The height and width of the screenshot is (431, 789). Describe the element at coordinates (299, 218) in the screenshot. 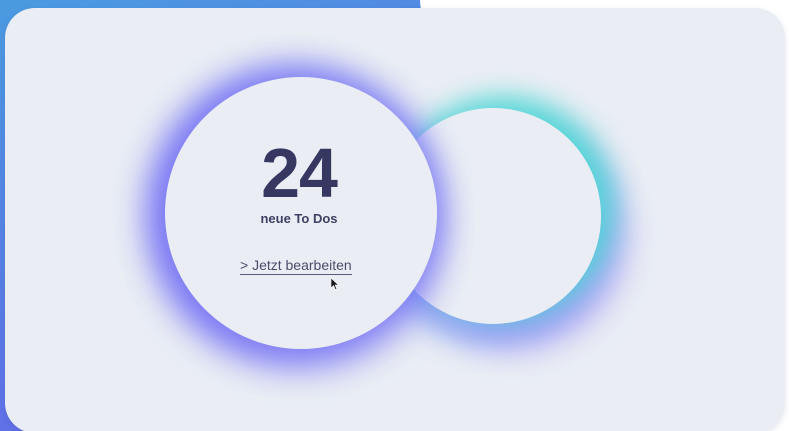

I see `todo-subtitle: neue To Dos` at that location.